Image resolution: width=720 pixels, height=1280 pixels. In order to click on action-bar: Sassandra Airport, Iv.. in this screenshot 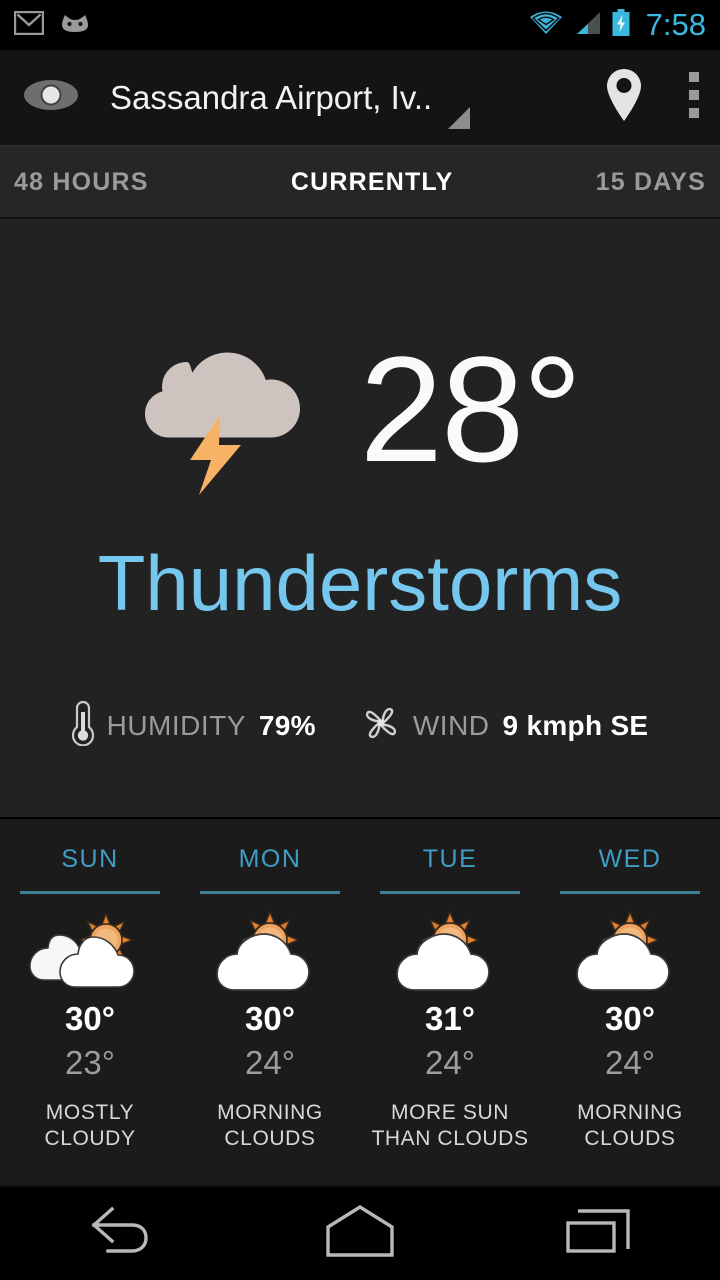, I will do `click(360, 97)`.